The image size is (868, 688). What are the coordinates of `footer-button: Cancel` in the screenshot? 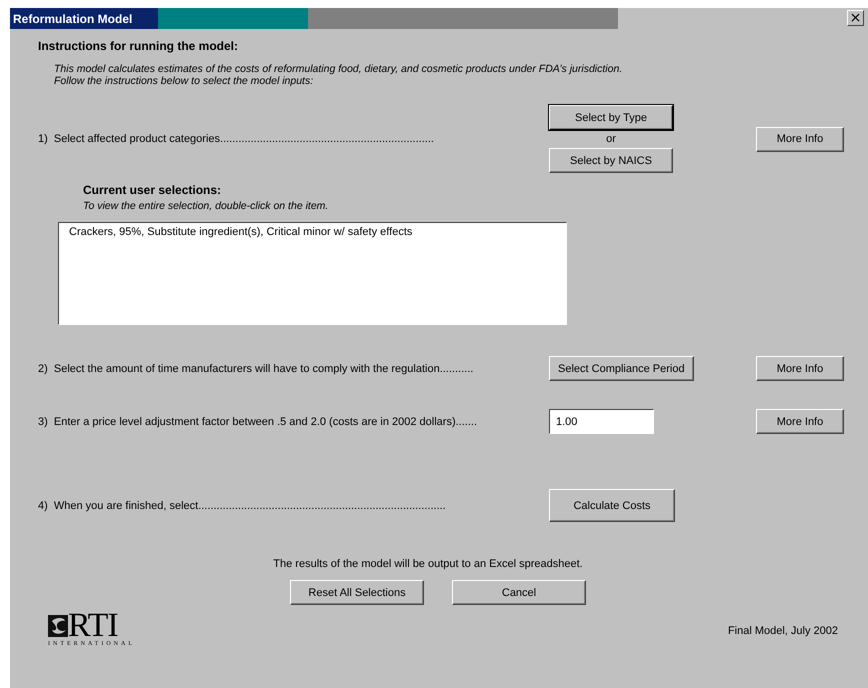 It's located at (519, 592).